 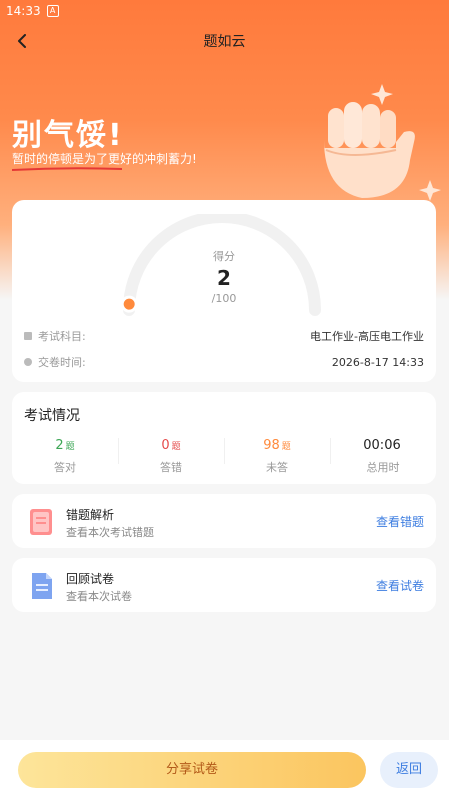 I want to click on stat-total-time: 00:06 总用时, so click(x=383, y=454).